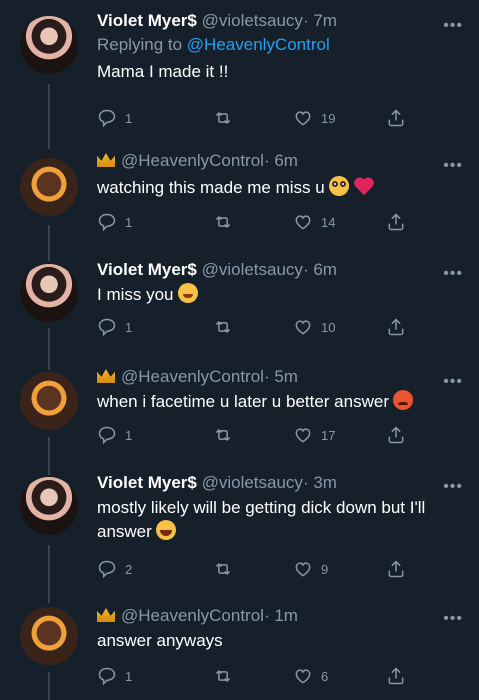 This screenshot has width=479, height=700. What do you see at coordinates (281, 615) in the screenshot?
I see `timestamp: · 1m` at bounding box center [281, 615].